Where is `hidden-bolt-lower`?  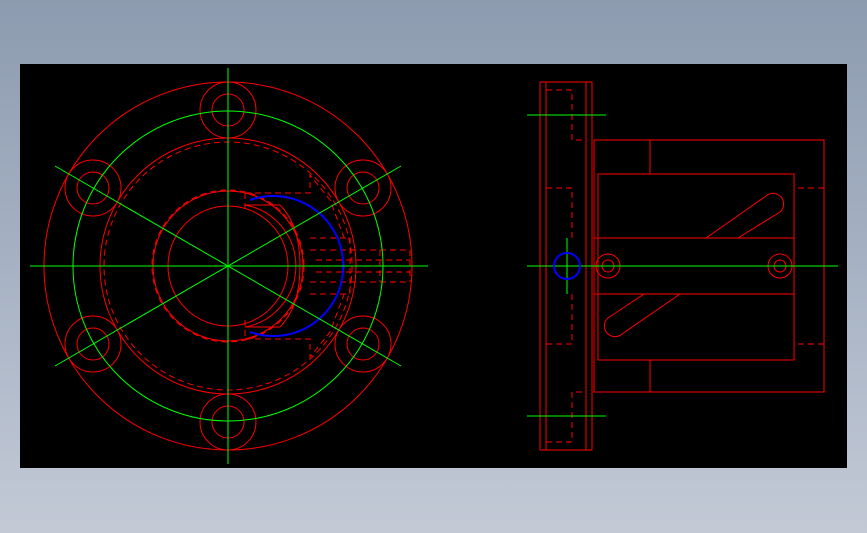
hidden-bolt-lower is located at coordinates (566, 417).